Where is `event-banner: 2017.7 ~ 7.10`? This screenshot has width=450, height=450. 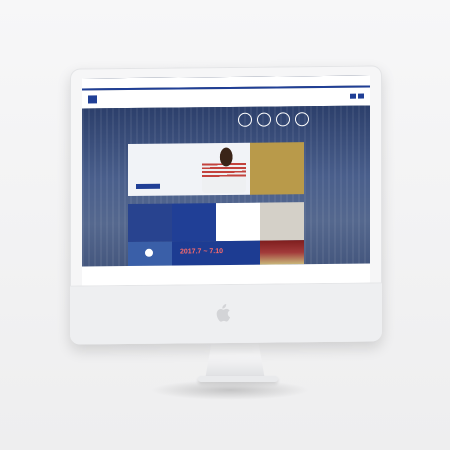 event-banner: 2017.7 ~ 7.10 is located at coordinates (216, 253).